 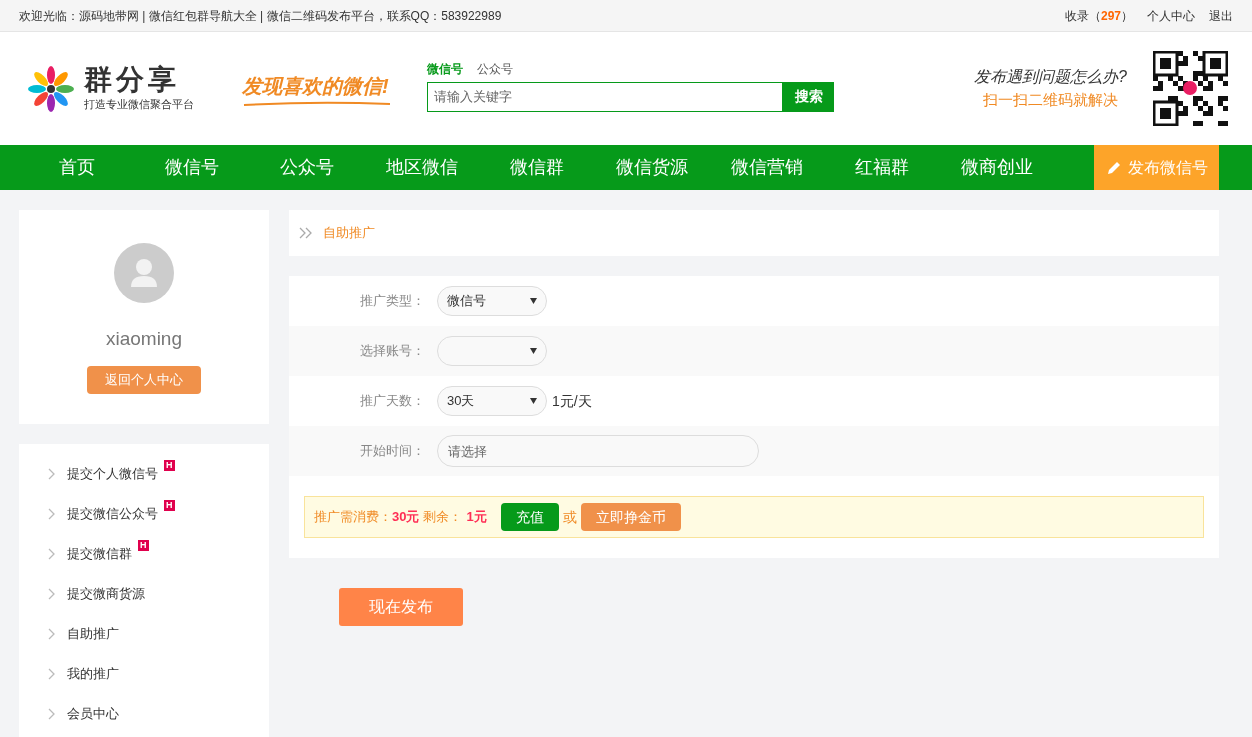 What do you see at coordinates (93, 714) in the screenshot?
I see `sidebar-item-label: 会员中心` at bounding box center [93, 714].